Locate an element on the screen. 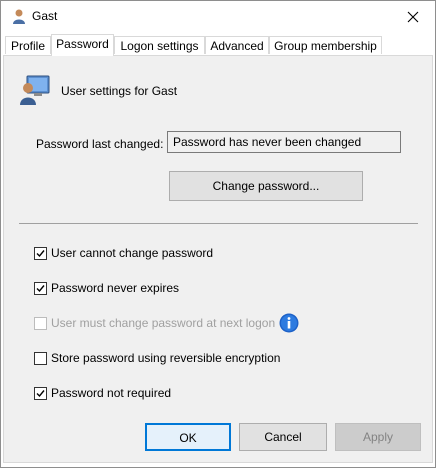 This screenshot has width=436, height=468. checkbox-label: User cannot change password is located at coordinates (132, 253).